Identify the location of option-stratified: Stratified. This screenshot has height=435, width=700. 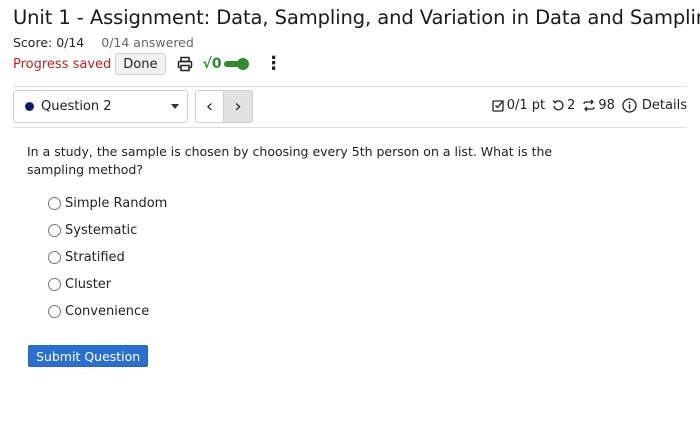
(107, 257).